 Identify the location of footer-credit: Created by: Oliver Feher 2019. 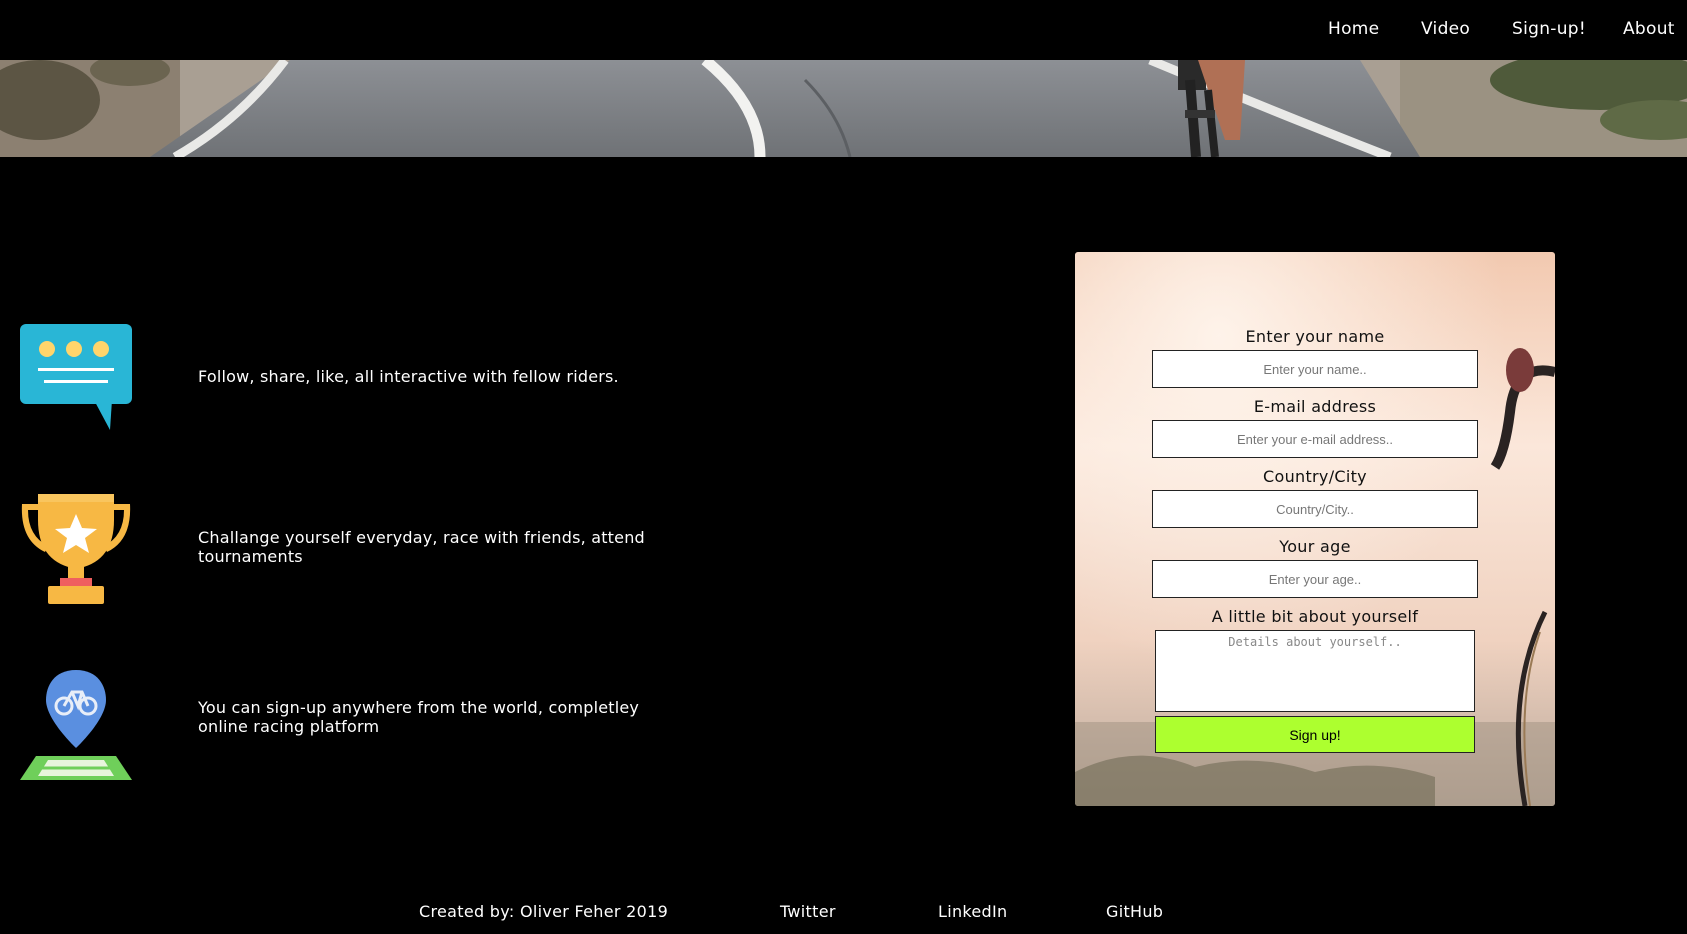
(544, 911).